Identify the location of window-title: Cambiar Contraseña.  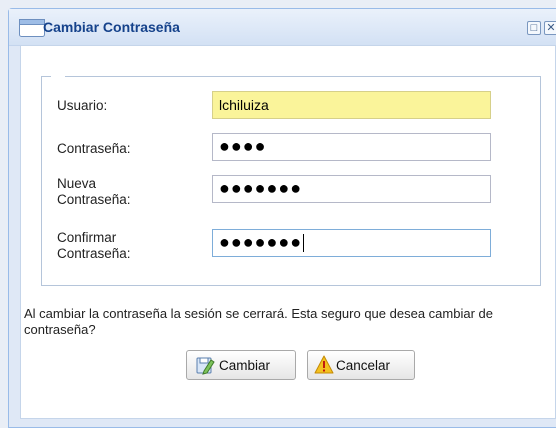
(111, 27).